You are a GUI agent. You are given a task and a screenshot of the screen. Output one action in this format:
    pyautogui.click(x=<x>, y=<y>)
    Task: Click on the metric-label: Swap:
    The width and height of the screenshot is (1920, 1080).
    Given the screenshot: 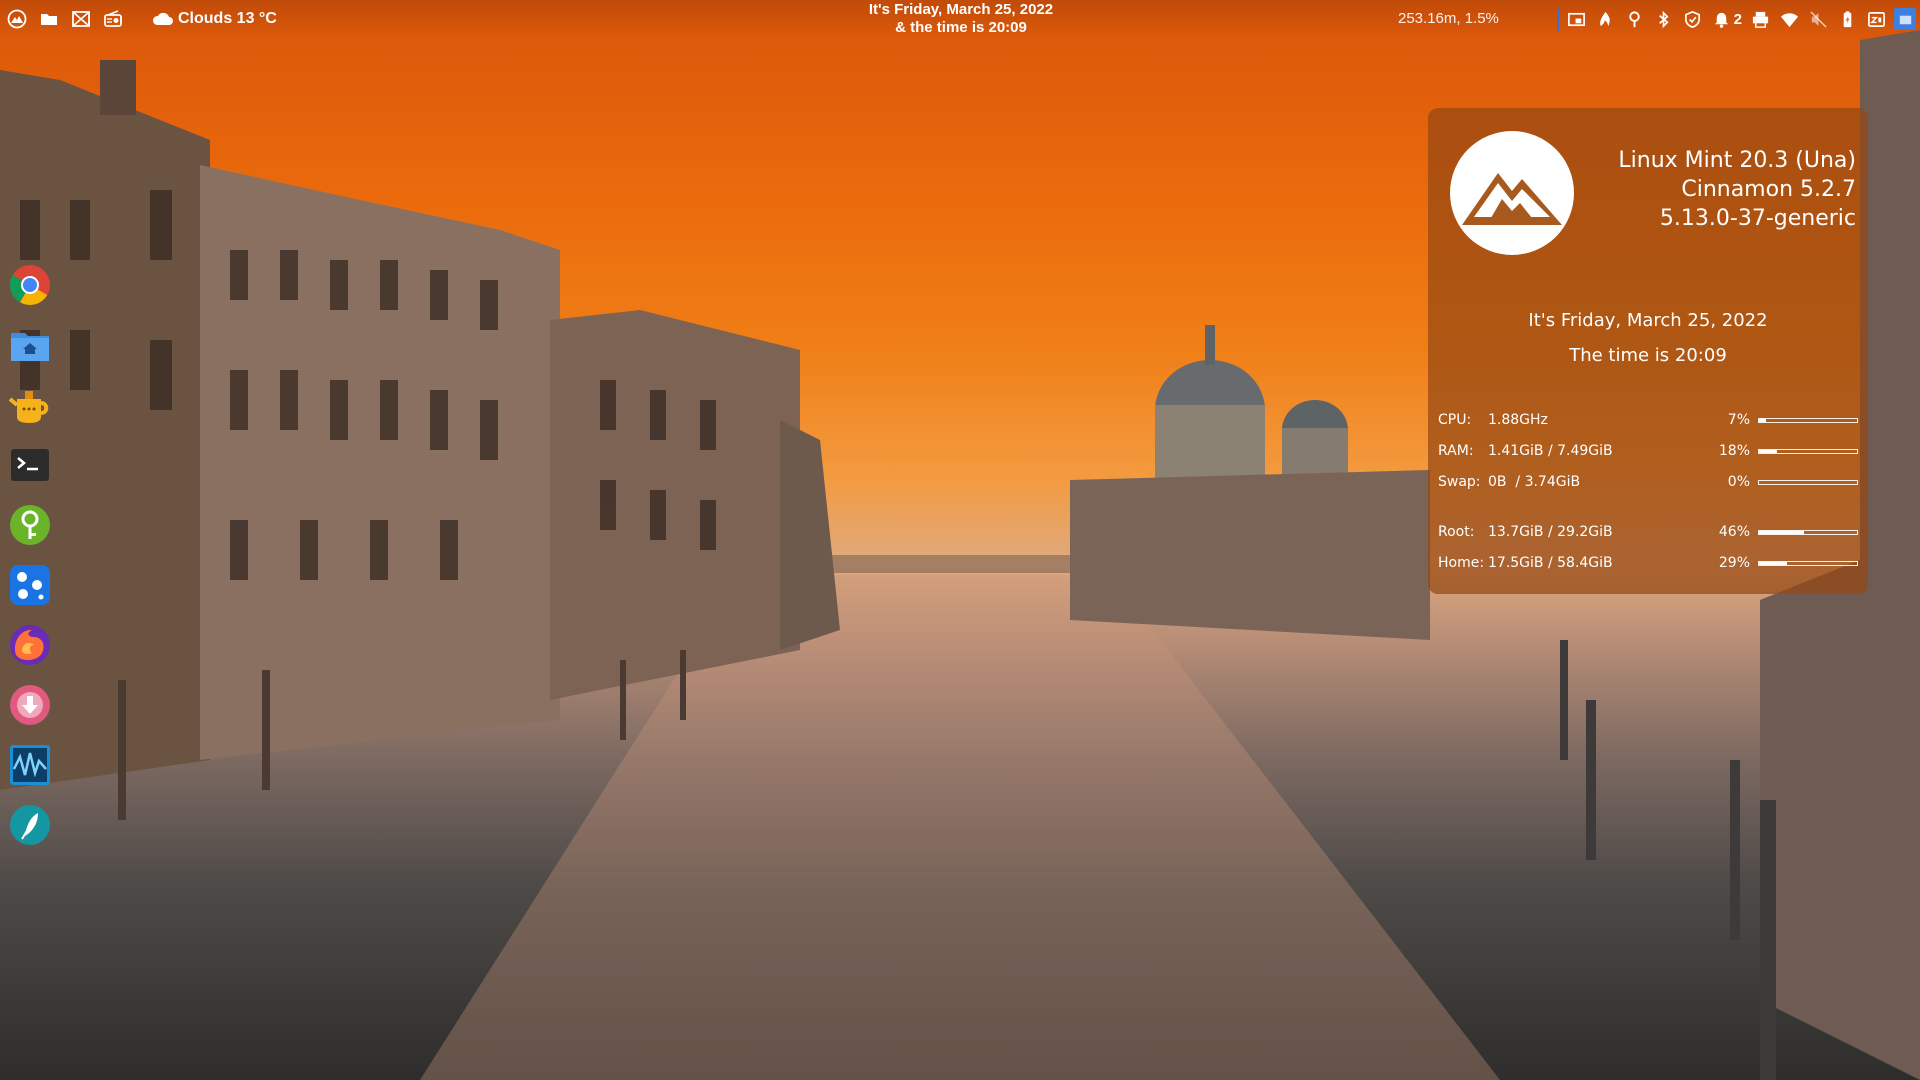 What is the action you would take?
    pyautogui.click(x=1459, y=482)
    